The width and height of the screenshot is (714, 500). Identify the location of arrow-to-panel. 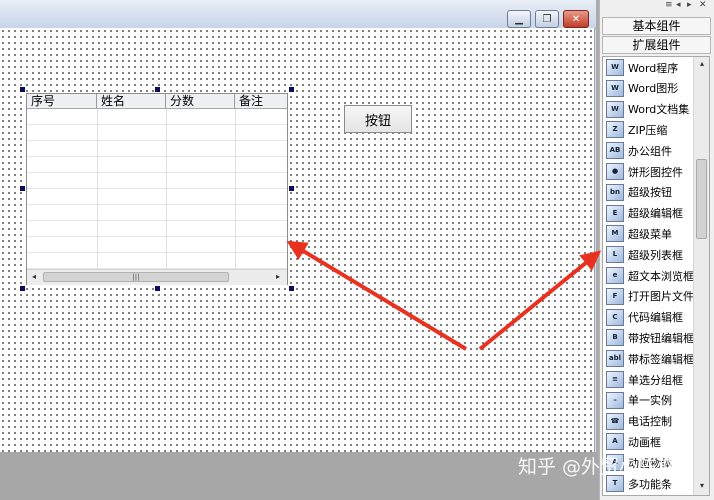
(540, 300).